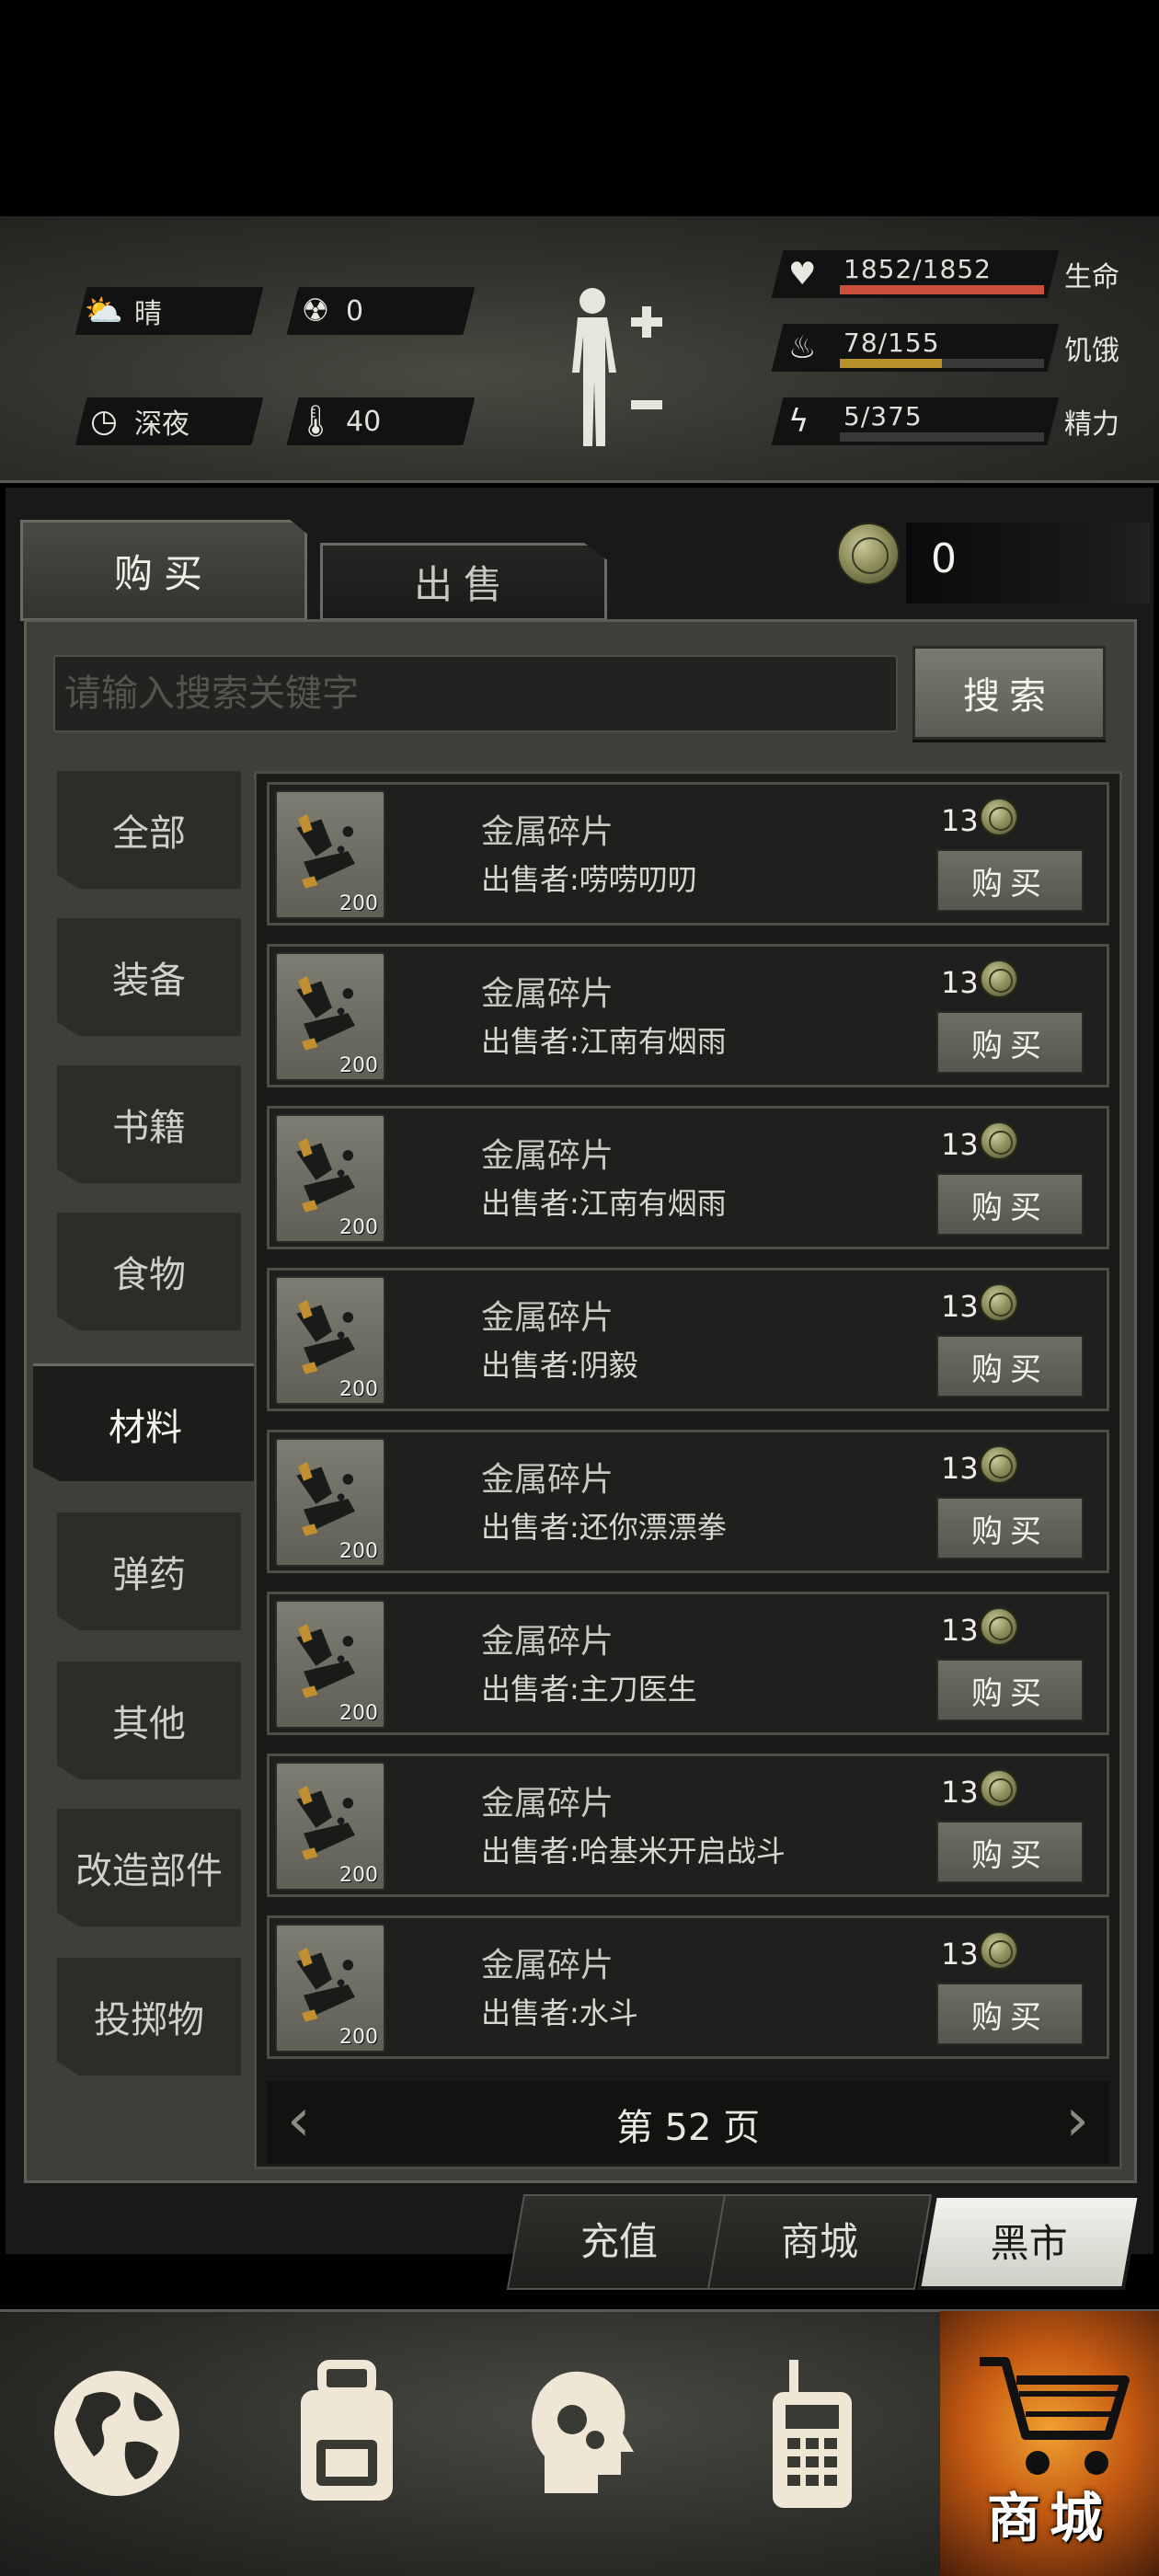 The image size is (1159, 2576). What do you see at coordinates (381, 311) in the screenshot?
I see `radiation-chip: ☢ 0` at bounding box center [381, 311].